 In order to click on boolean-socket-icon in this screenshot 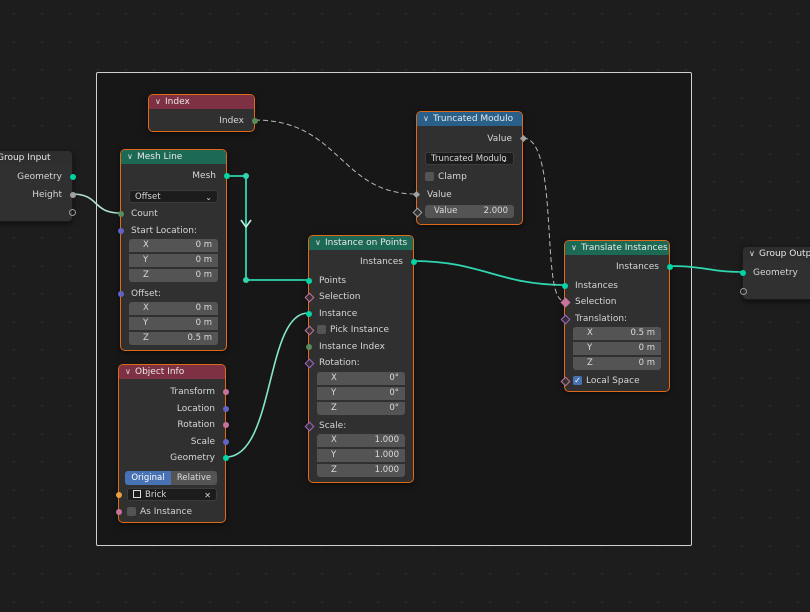, I will do `click(118, 512)`.